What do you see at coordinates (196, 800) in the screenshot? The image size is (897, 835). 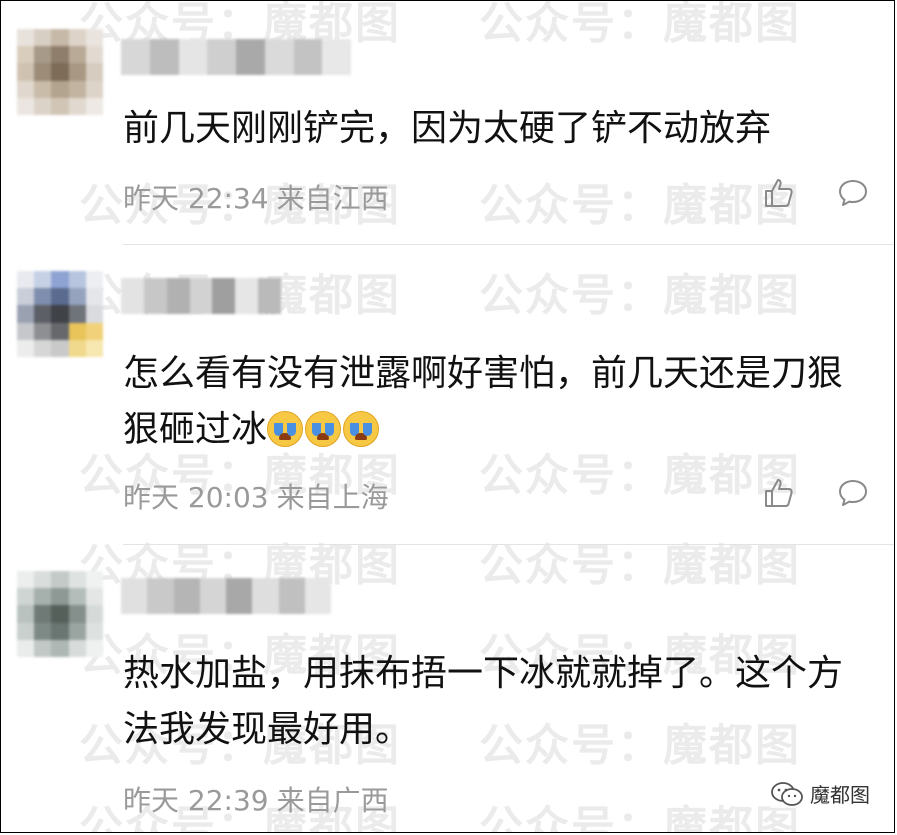 I see `comment-time: 昨天 22:39` at bounding box center [196, 800].